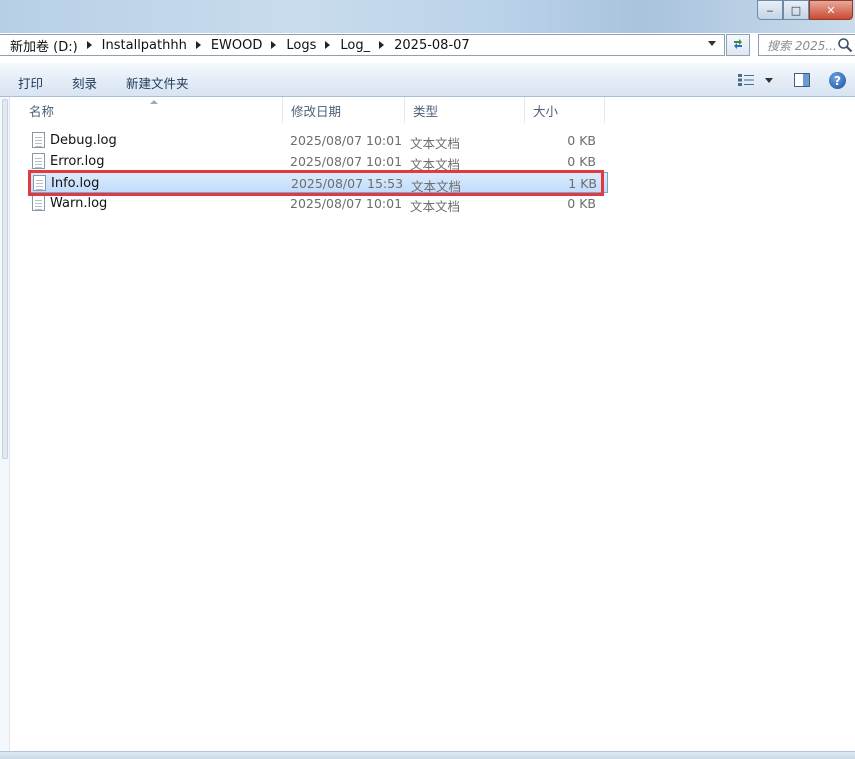 This screenshot has height=759, width=855. Describe the element at coordinates (79, 203) in the screenshot. I see `file-name: Warn.log` at that location.